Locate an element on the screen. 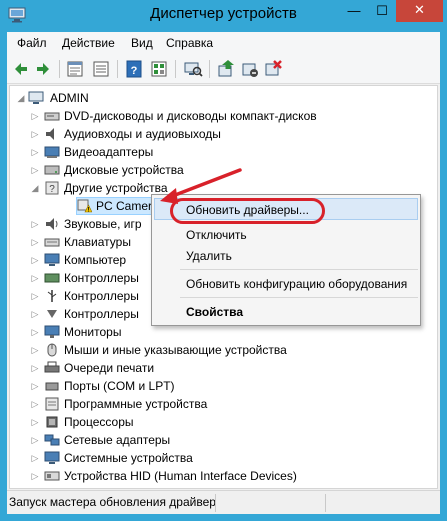  port-icon is located at coordinates (52, 386).